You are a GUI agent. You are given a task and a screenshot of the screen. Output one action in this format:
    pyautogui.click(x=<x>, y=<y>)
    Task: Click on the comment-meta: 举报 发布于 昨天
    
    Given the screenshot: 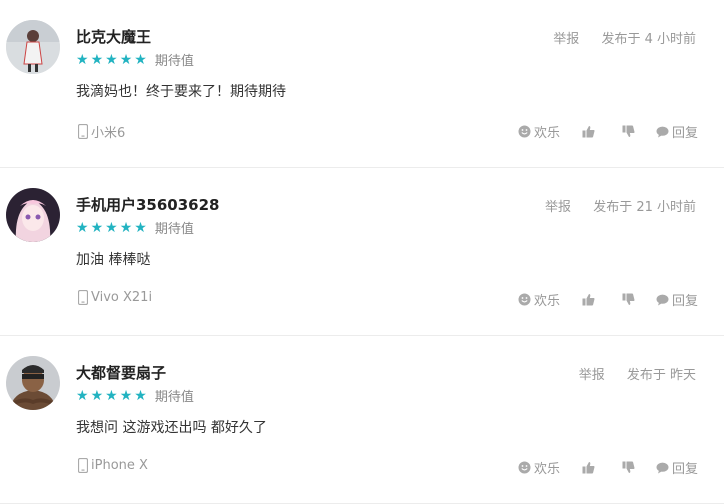 What is the action you would take?
    pyautogui.click(x=637, y=373)
    